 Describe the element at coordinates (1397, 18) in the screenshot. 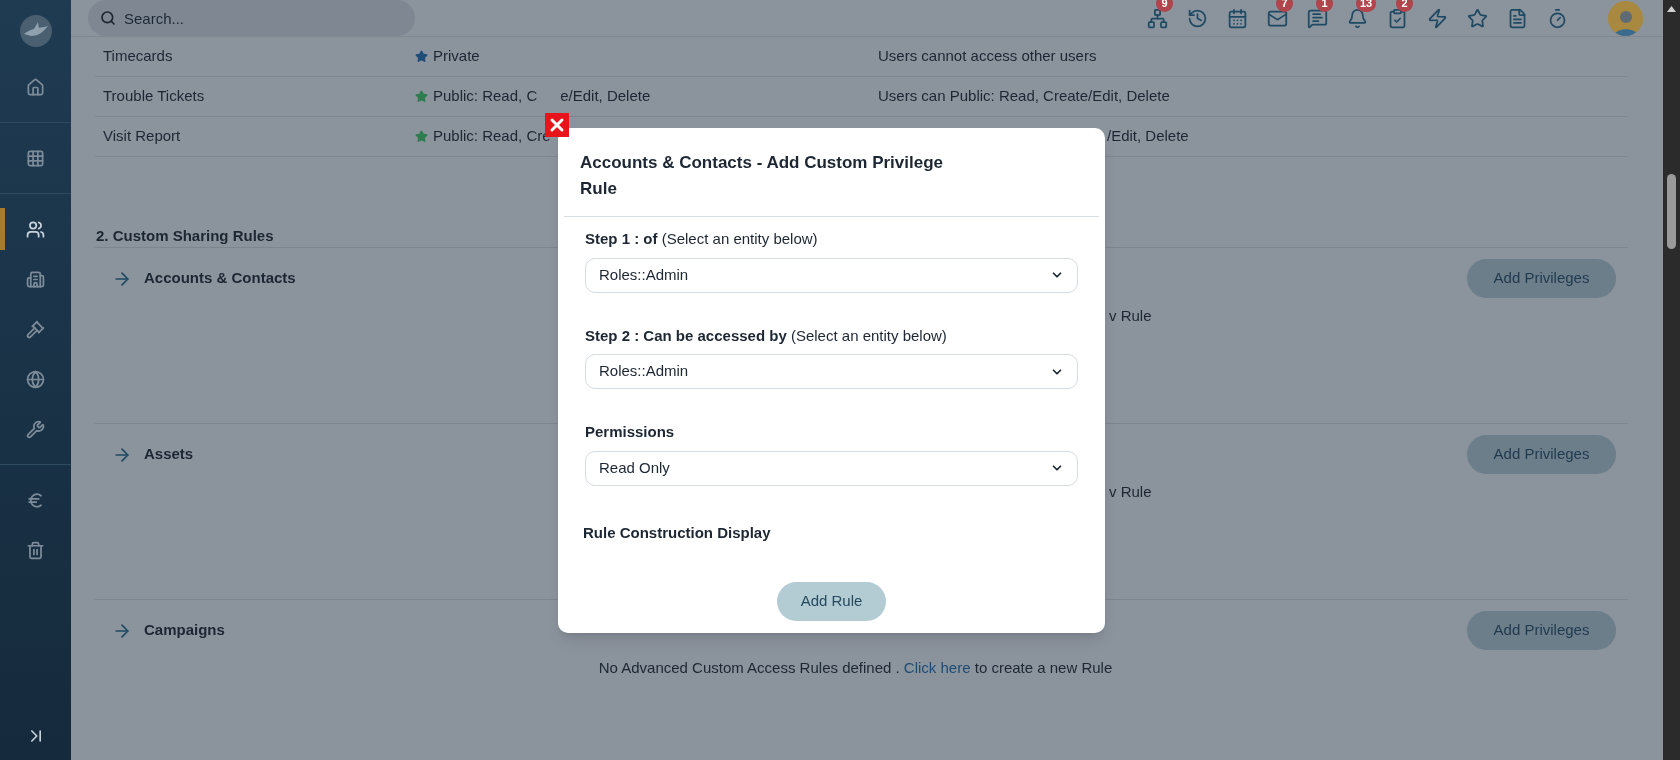

I see `clipboard-check-icon` at that location.